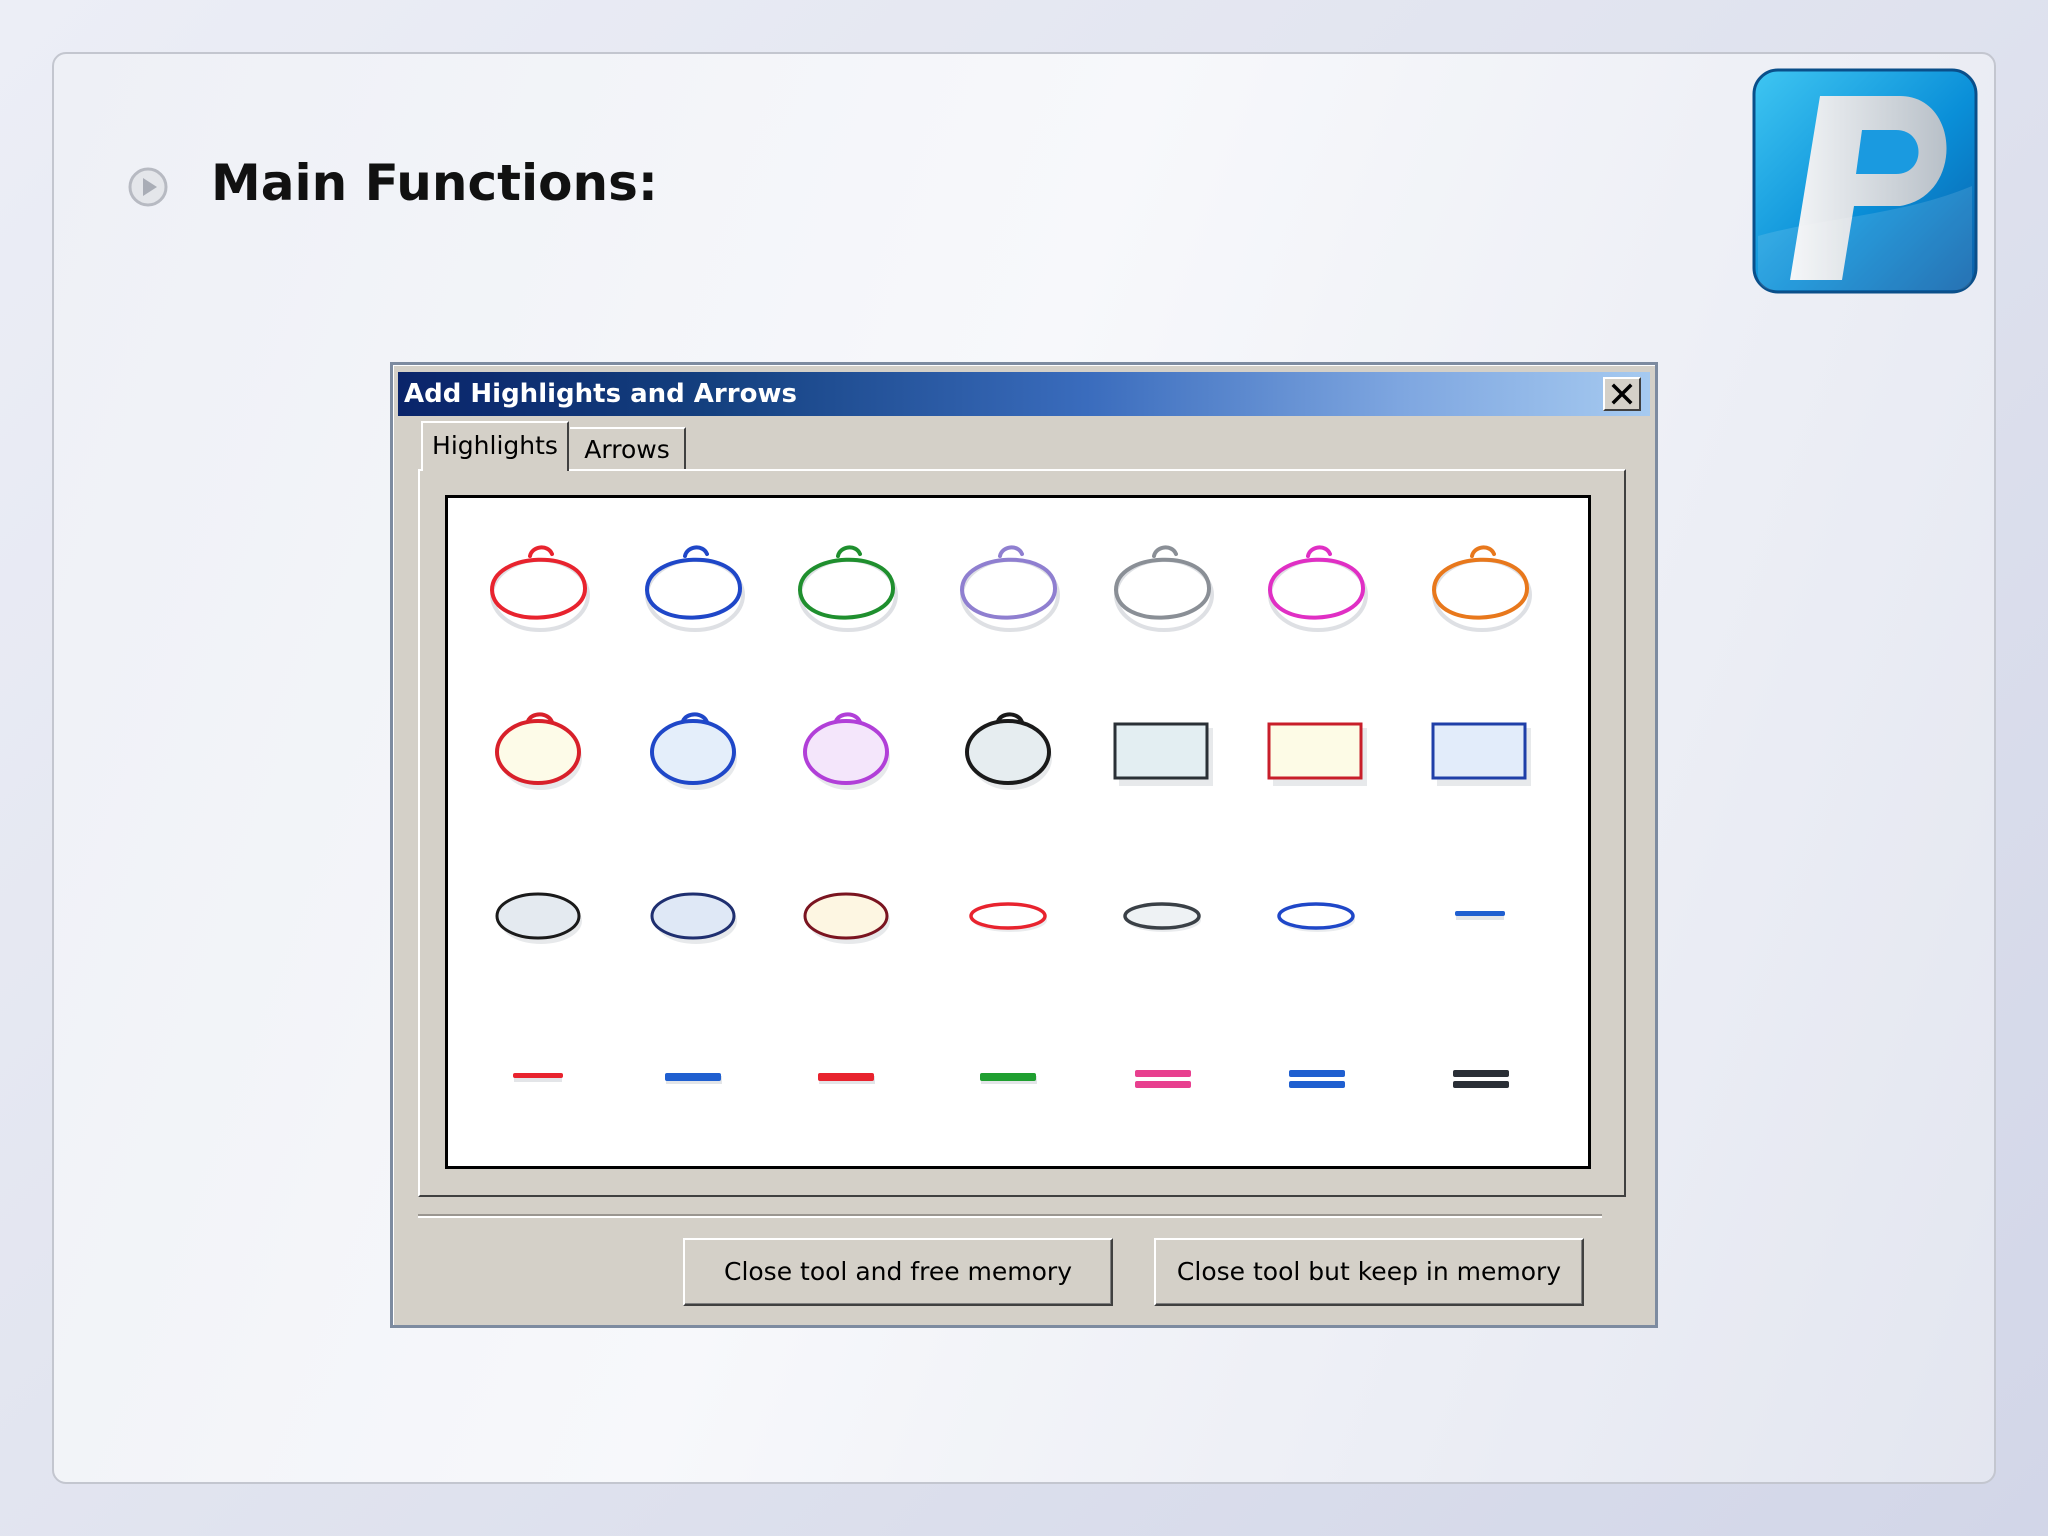 This screenshot has height=1536, width=2048. What do you see at coordinates (898, 1272) in the screenshot?
I see `close-free-memory-button: Close tool and free memory` at bounding box center [898, 1272].